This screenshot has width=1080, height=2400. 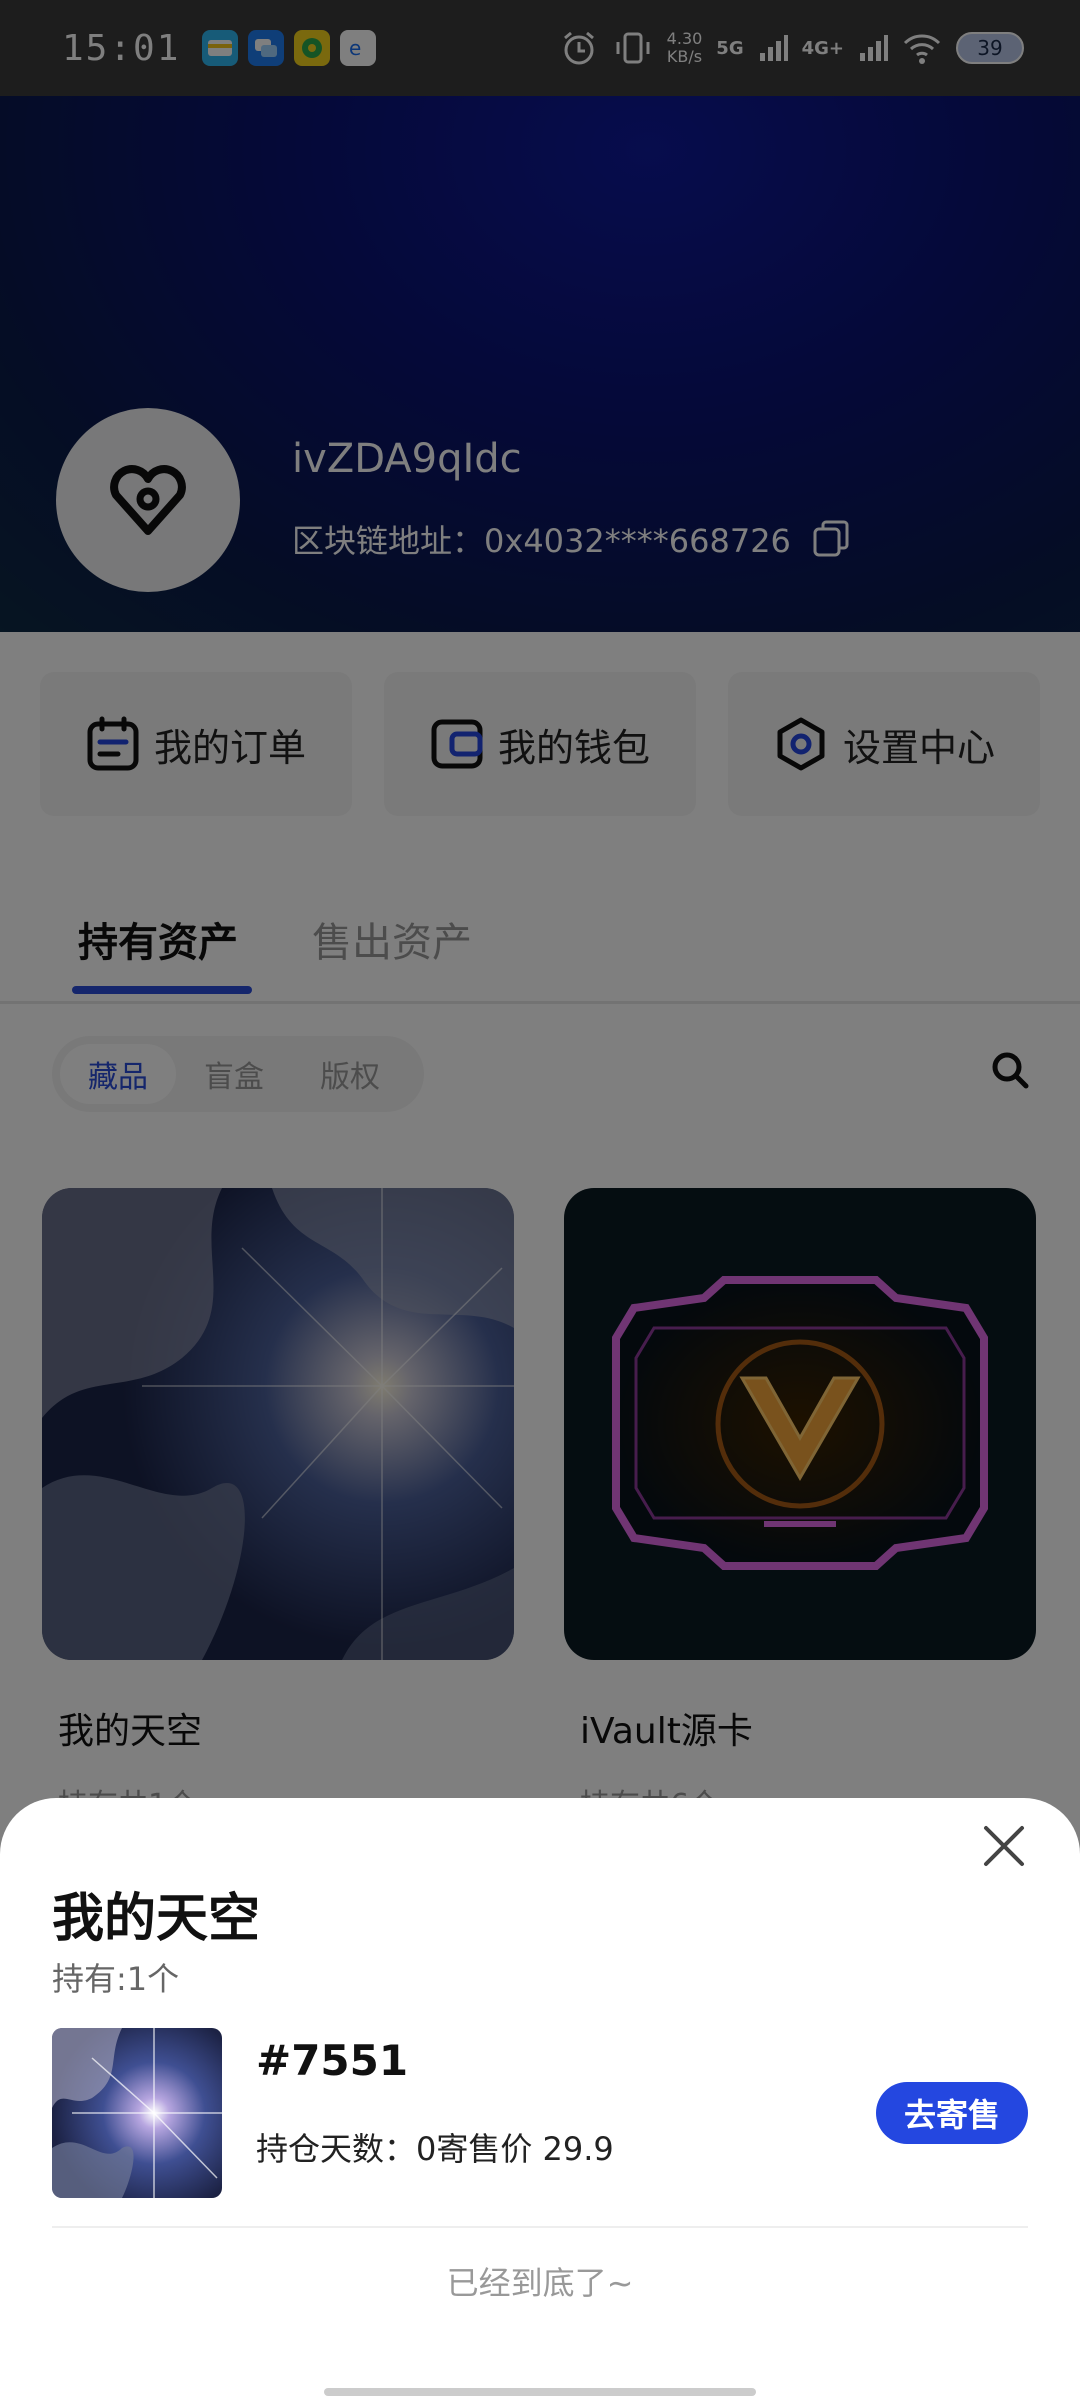 What do you see at coordinates (435, 2149) in the screenshot?
I see `item-meta: 持仓天数：0寄售价 29.9` at bounding box center [435, 2149].